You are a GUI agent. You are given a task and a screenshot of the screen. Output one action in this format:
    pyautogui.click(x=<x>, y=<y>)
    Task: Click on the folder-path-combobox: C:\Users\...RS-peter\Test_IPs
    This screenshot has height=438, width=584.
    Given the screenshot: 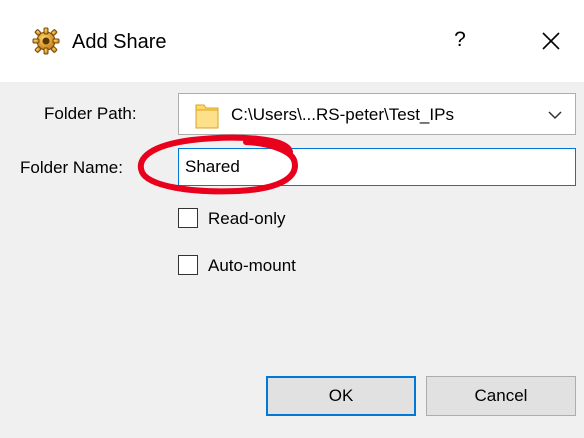 What is the action you would take?
    pyautogui.click(x=377, y=114)
    